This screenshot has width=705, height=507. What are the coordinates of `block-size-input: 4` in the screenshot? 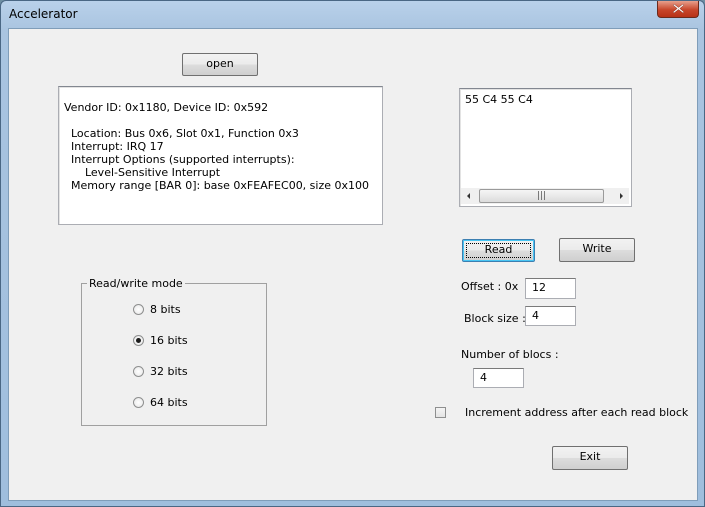 It's located at (550, 316).